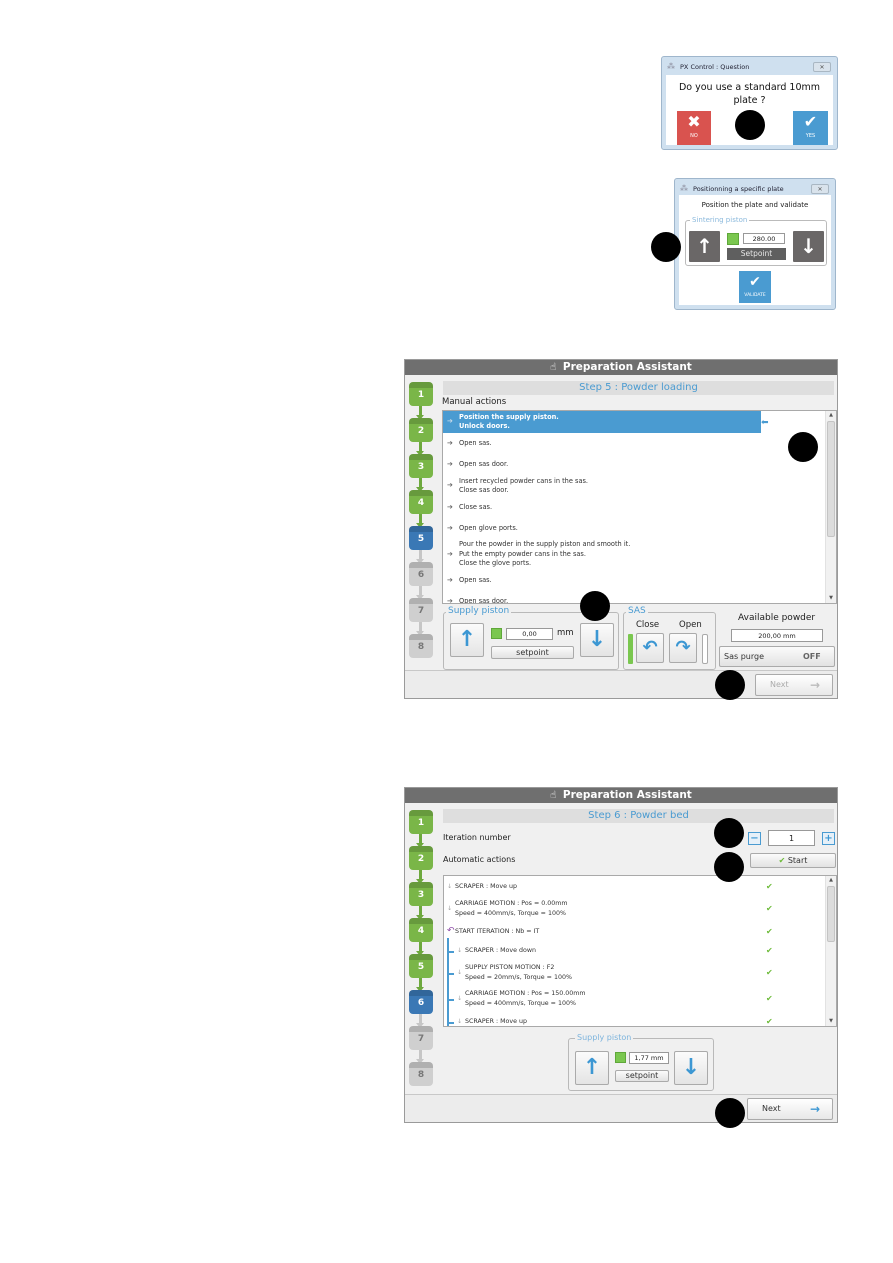 This screenshot has height=1263, width=893. Describe the element at coordinates (479, 859) in the screenshot. I see `automatic-actions-label: Automatic actions` at that location.